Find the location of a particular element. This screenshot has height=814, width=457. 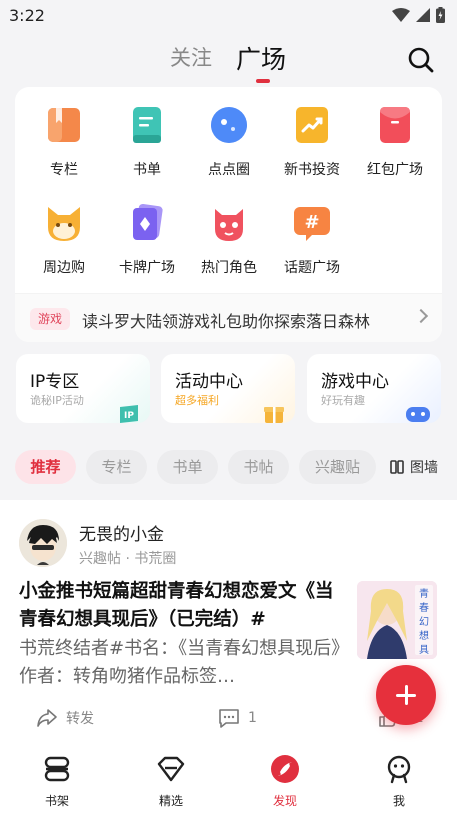

grid-item-column: 专栏 is located at coordinates (64, 142).